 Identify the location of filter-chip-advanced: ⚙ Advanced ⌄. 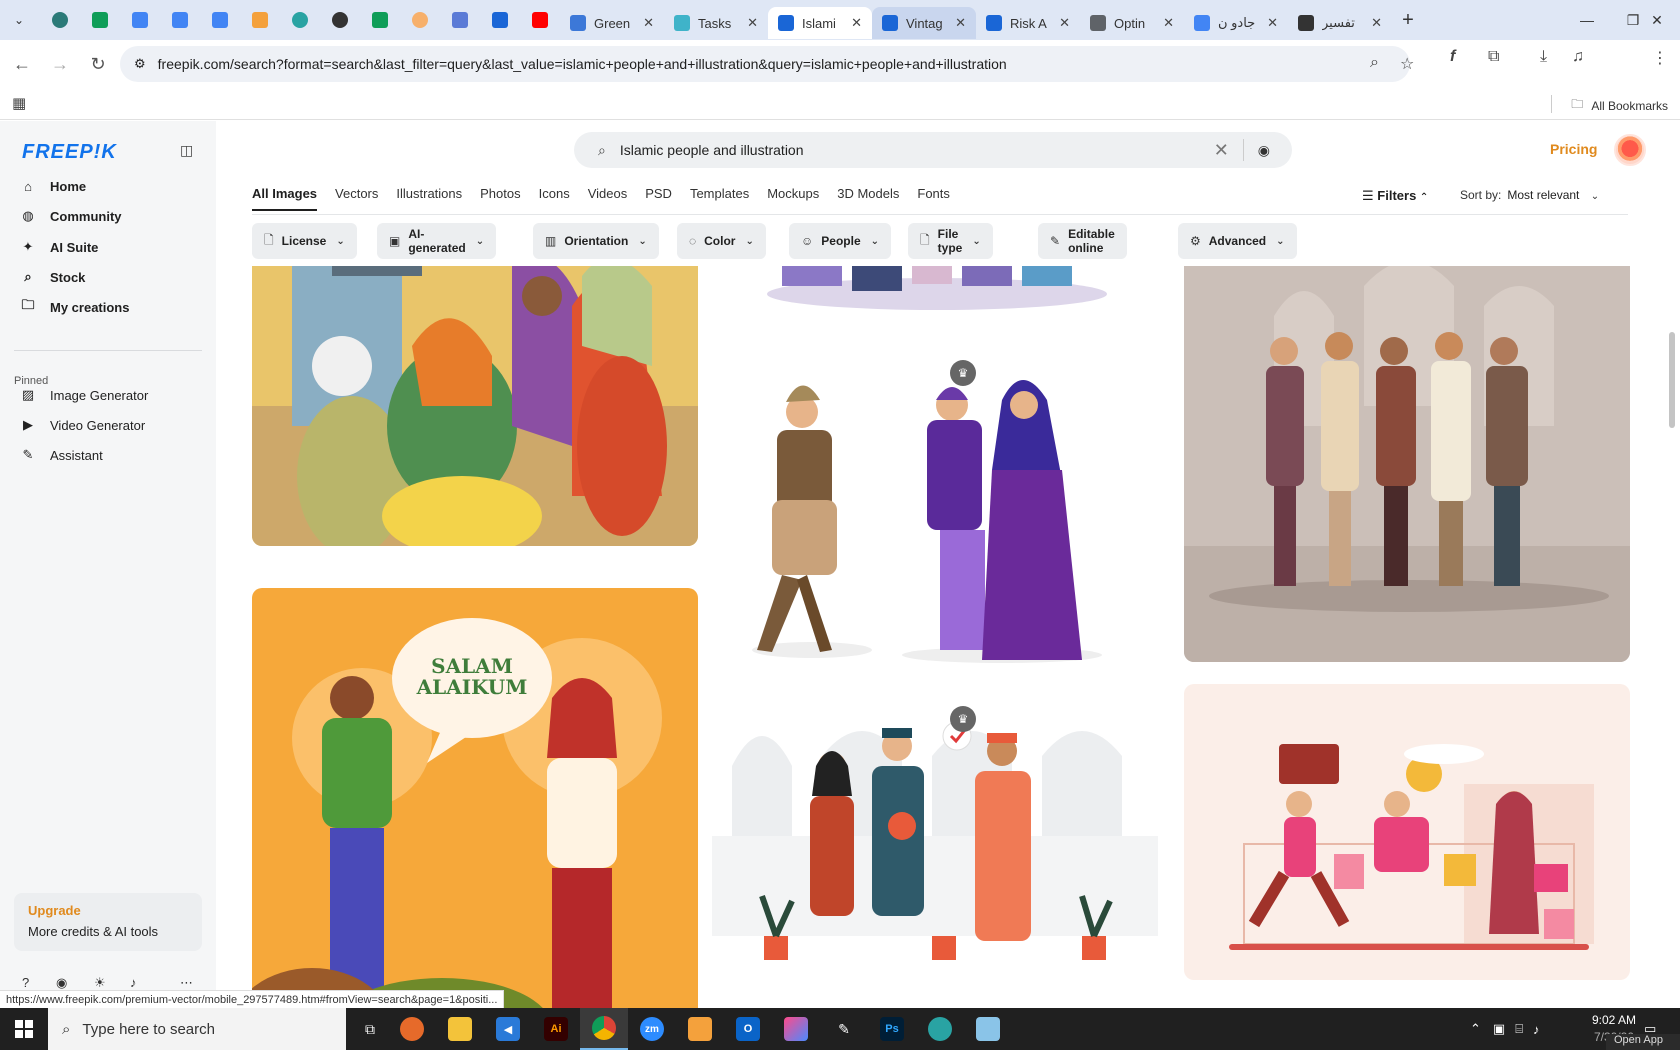
(1237, 241).